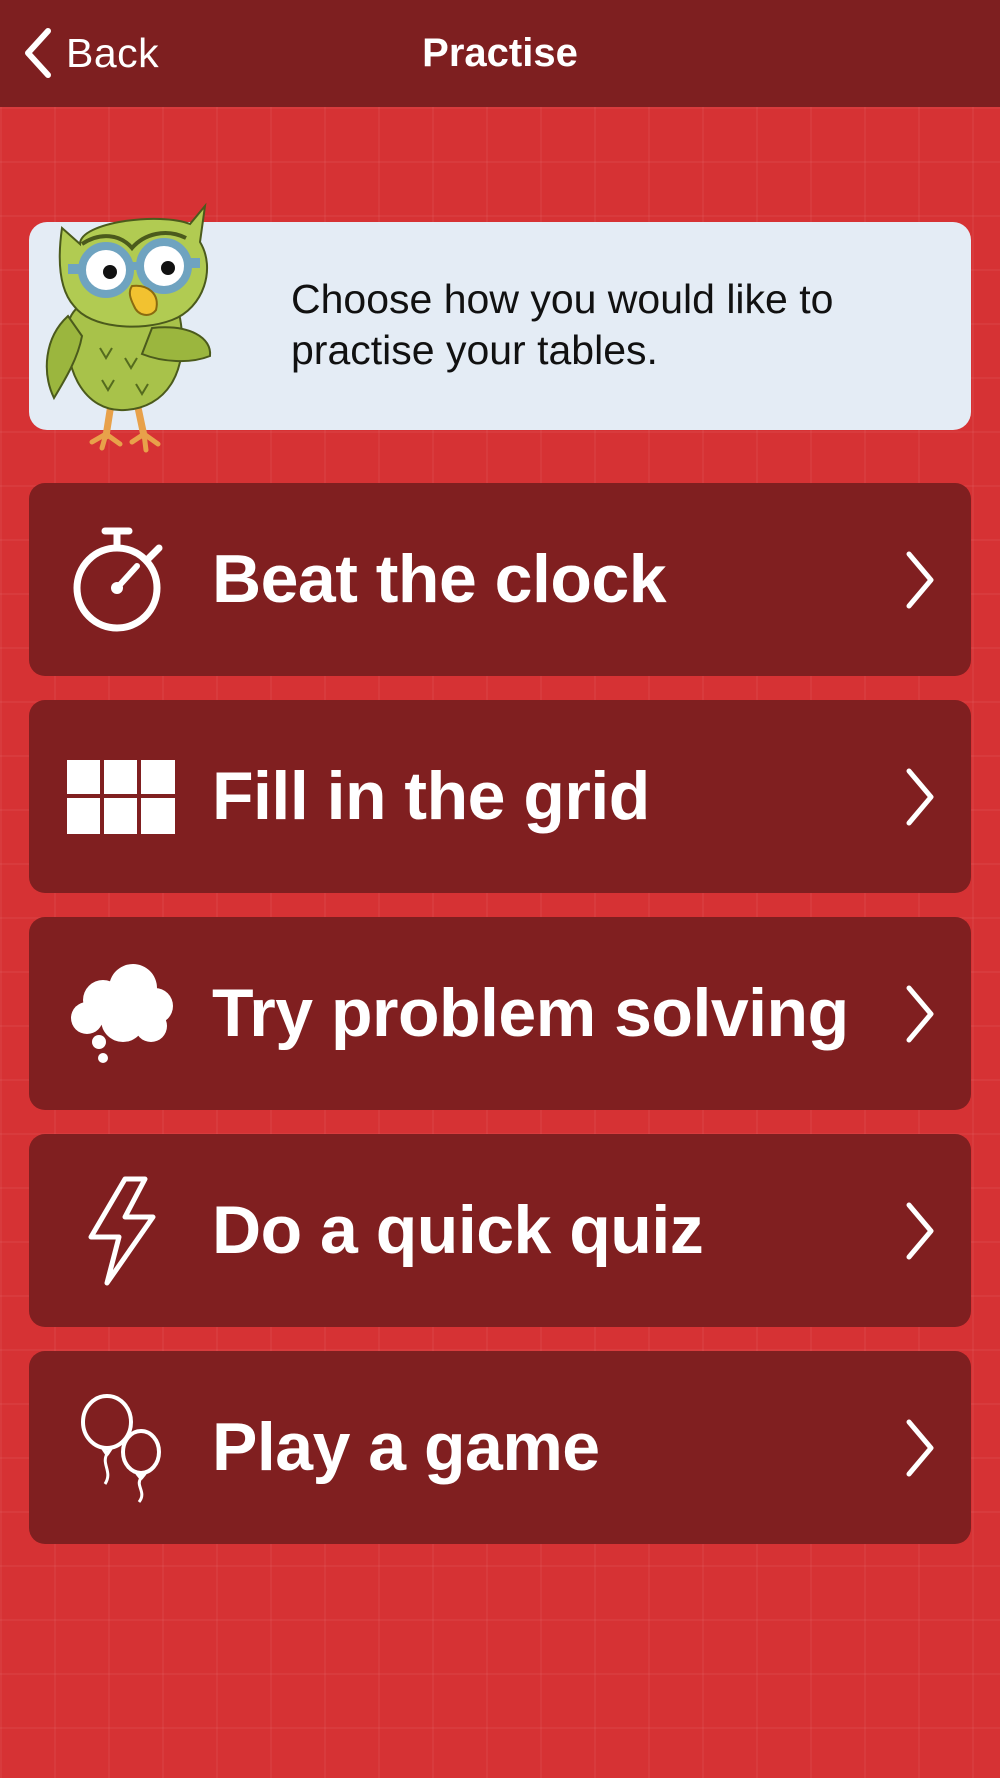 The height and width of the screenshot is (1778, 1000). I want to click on stopwatch-icon, so click(118, 579).